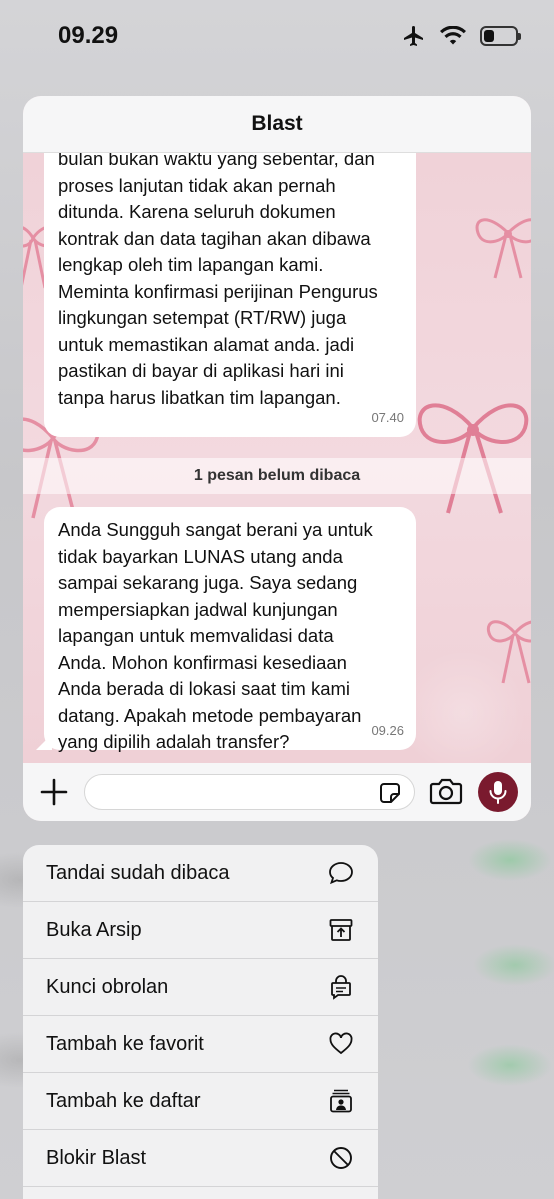 This screenshot has width=554, height=1199. Describe the element at coordinates (277, 40) in the screenshot. I see `status-bar: 09.29` at that location.